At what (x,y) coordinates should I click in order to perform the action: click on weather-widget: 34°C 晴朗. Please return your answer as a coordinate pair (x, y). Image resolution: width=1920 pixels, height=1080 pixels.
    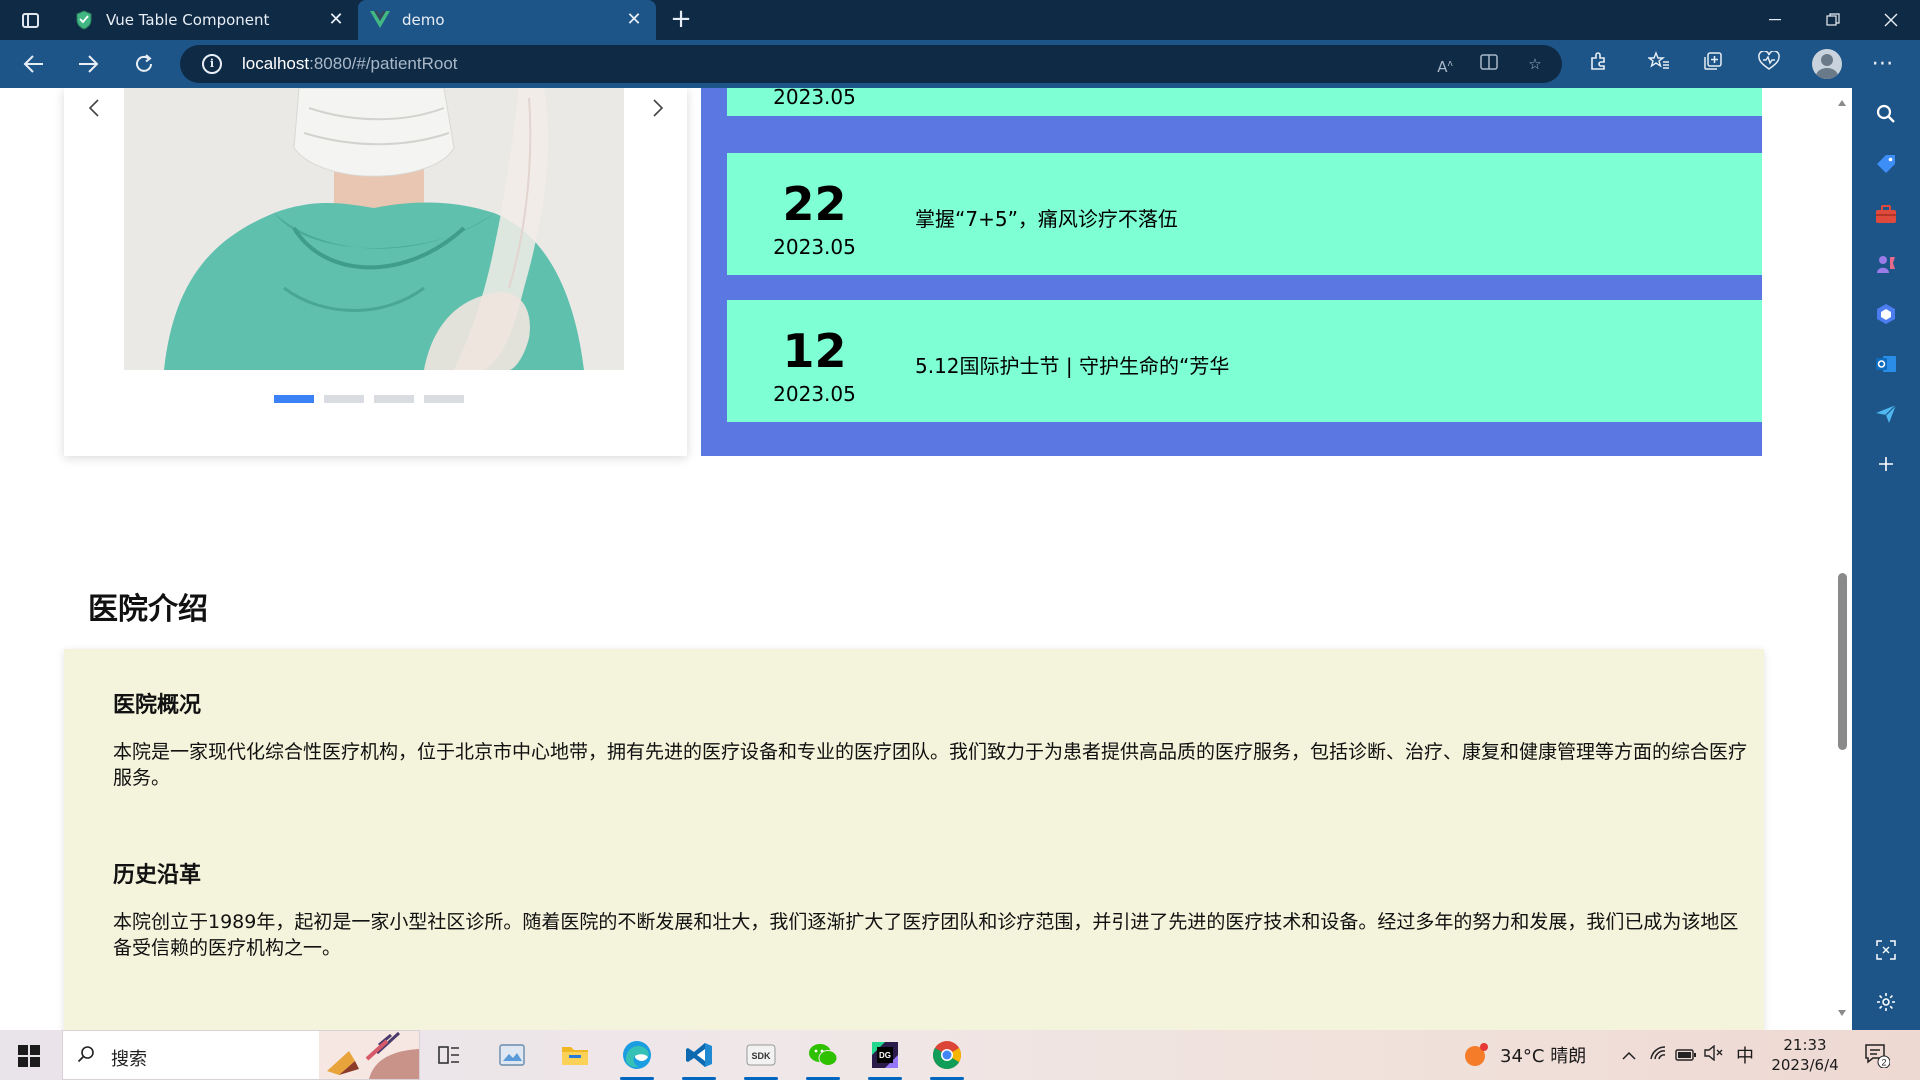
    Looking at the image, I should click on (1524, 1055).